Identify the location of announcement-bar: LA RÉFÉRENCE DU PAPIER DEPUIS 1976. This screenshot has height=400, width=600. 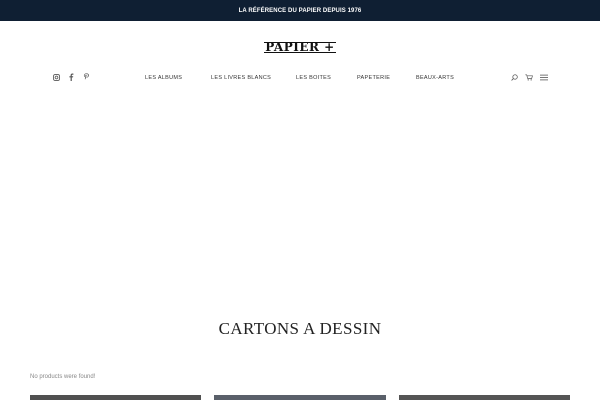
(300, 10).